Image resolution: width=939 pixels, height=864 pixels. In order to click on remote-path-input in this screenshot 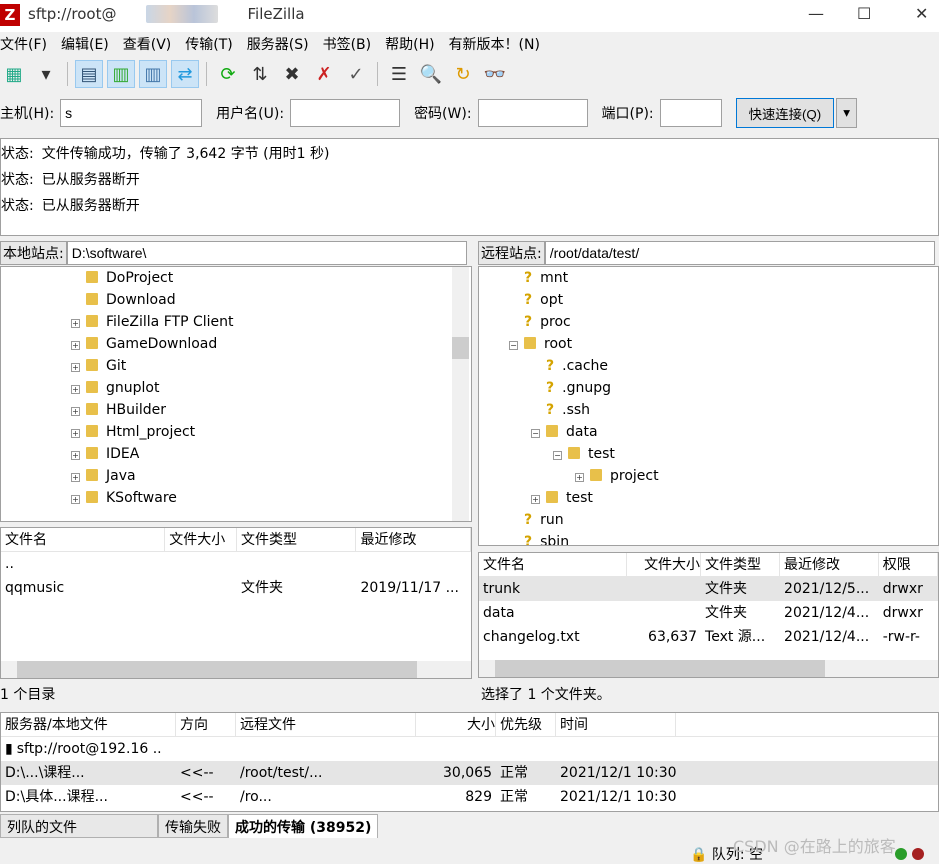, I will do `click(739, 253)`.